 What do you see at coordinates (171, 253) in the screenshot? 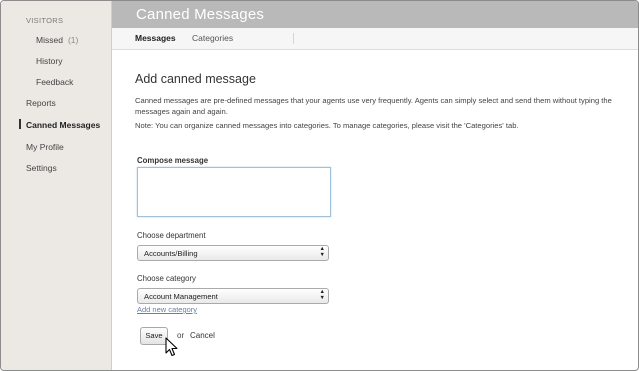
I see `department-selected-value: Accounts/Billing` at bounding box center [171, 253].